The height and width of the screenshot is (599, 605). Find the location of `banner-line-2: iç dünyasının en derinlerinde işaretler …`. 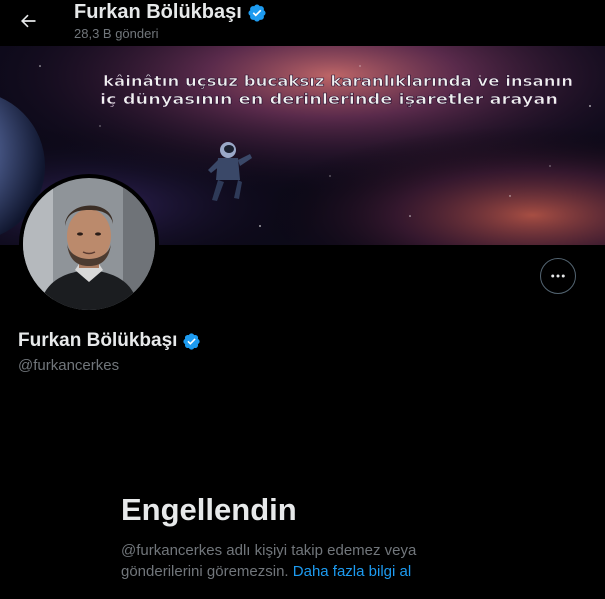

banner-line-2: iç dünyasının en derinlerinde işaretler … is located at coordinates (329, 100).